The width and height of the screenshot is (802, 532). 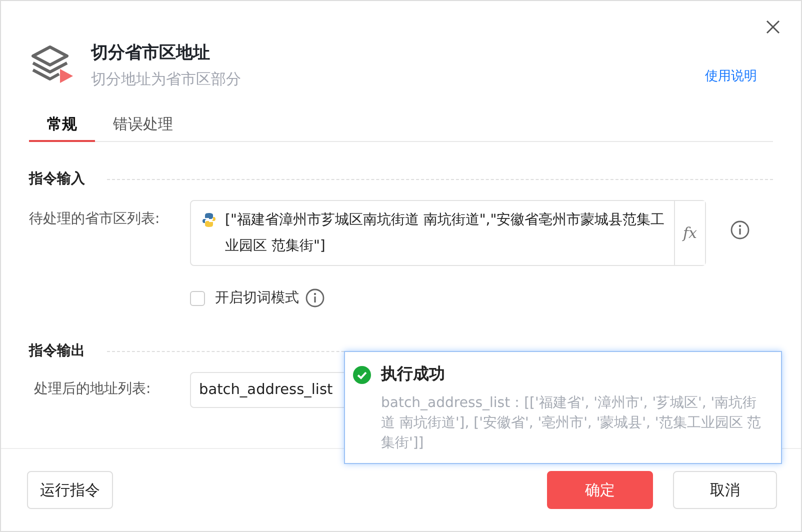 I want to click on field-label: 待处理的省市区列表:, so click(x=95, y=219).